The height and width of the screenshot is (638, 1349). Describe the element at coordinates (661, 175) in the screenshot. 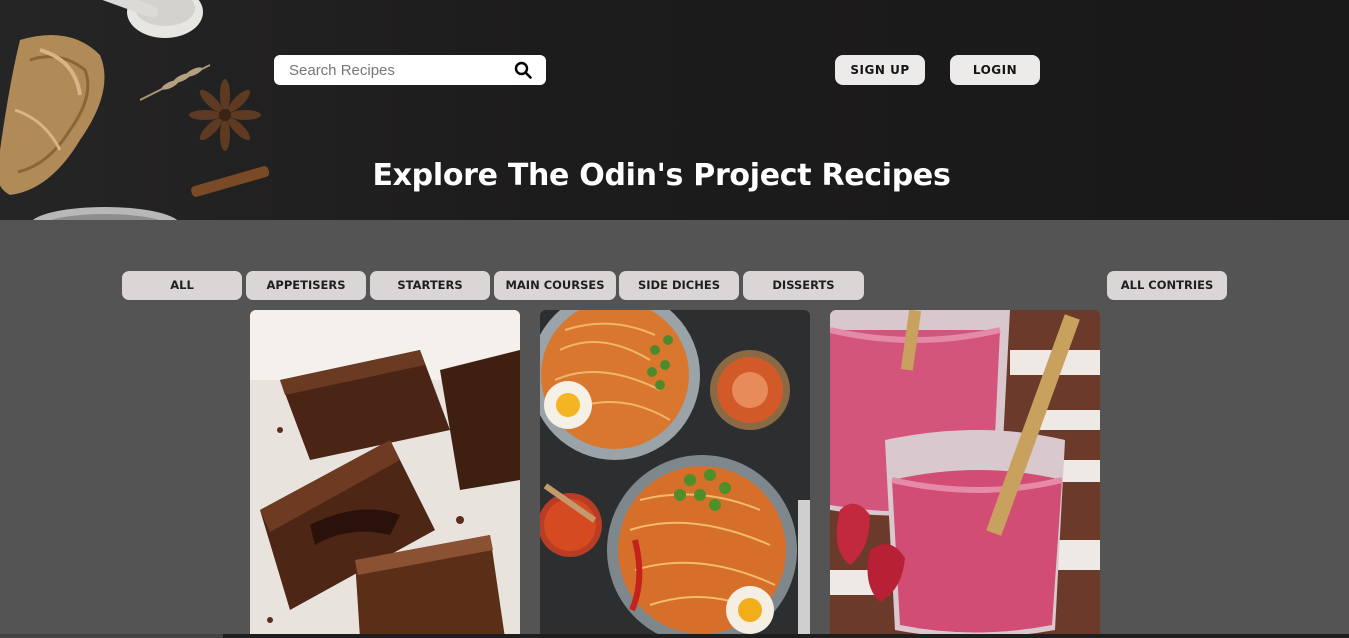

I see `page-title-text: Explore The Odin's Project Recipes` at that location.